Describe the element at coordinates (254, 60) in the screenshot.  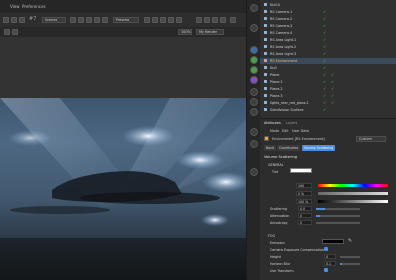
I see `spline-icon` at that location.